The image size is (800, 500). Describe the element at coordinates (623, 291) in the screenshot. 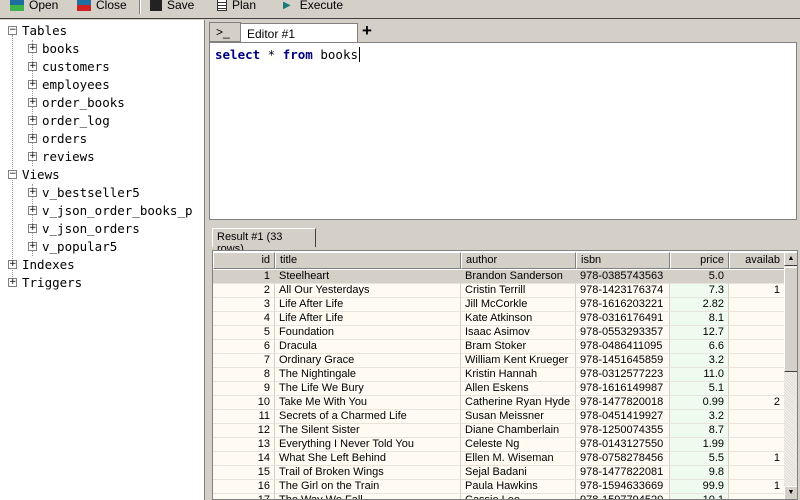

I see `cell-isbn: 978-1423176374` at that location.